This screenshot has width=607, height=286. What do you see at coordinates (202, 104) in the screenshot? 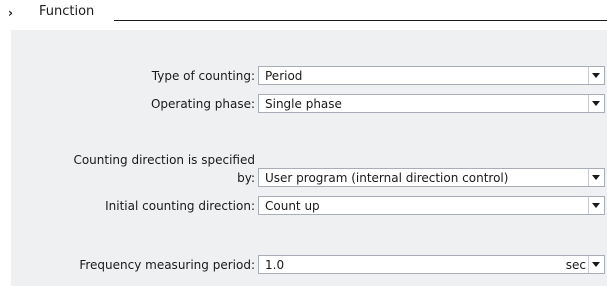
I see `operating-phase-label: Operating phase:` at bounding box center [202, 104].